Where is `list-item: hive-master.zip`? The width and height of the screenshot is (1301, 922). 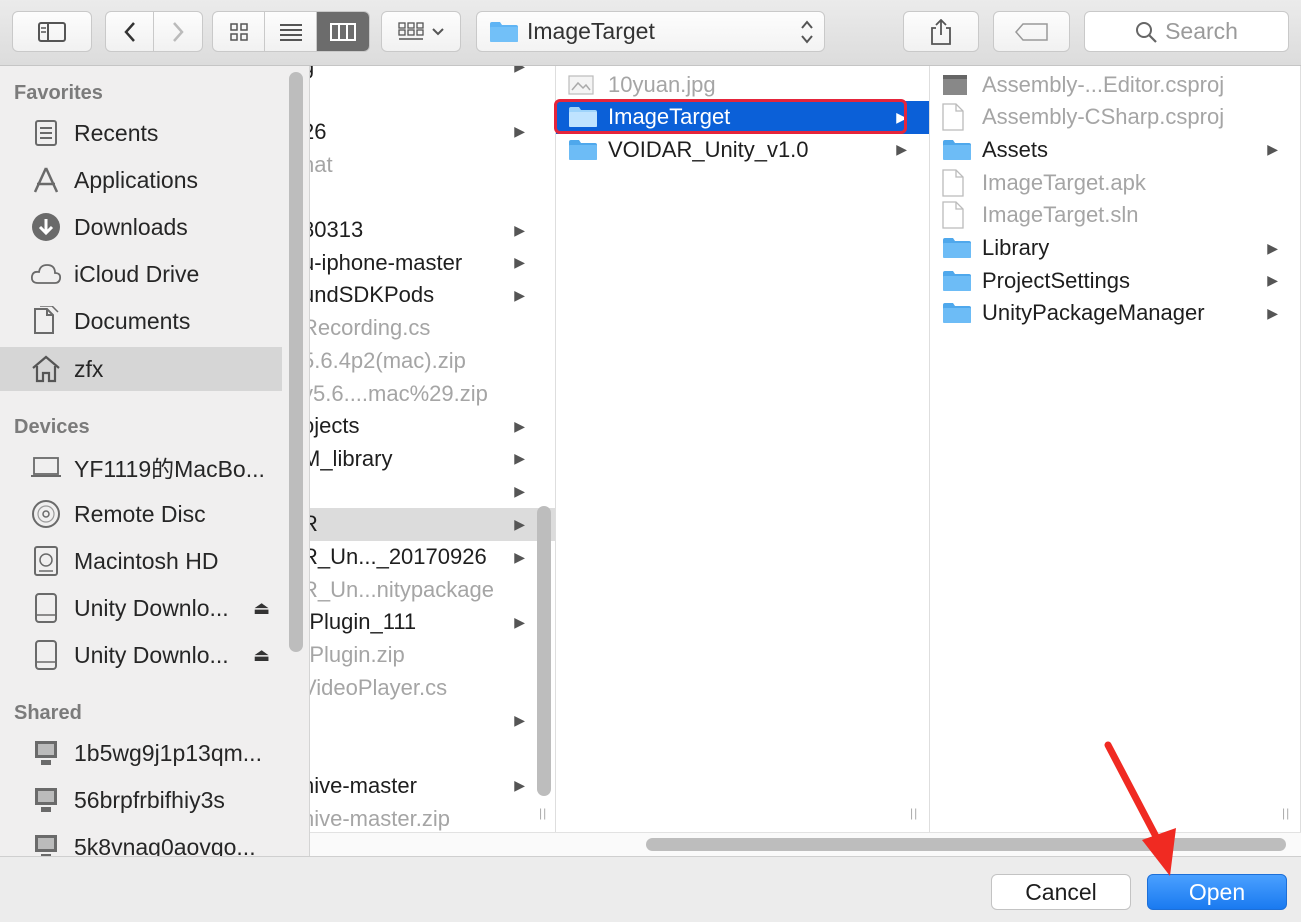
list-item: hive-master.zip is located at coordinates (432, 817).